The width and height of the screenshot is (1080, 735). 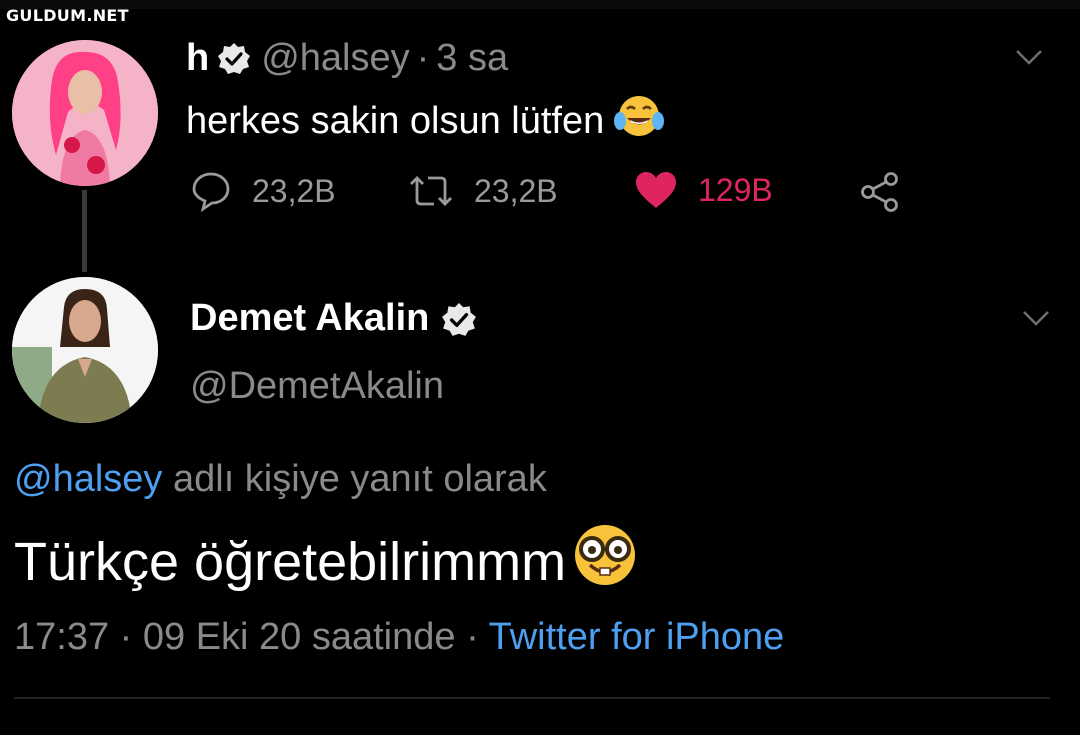 What do you see at coordinates (290, 561) in the screenshot?
I see `reply-tweet-body: Türkçe öğretebilrimmm` at bounding box center [290, 561].